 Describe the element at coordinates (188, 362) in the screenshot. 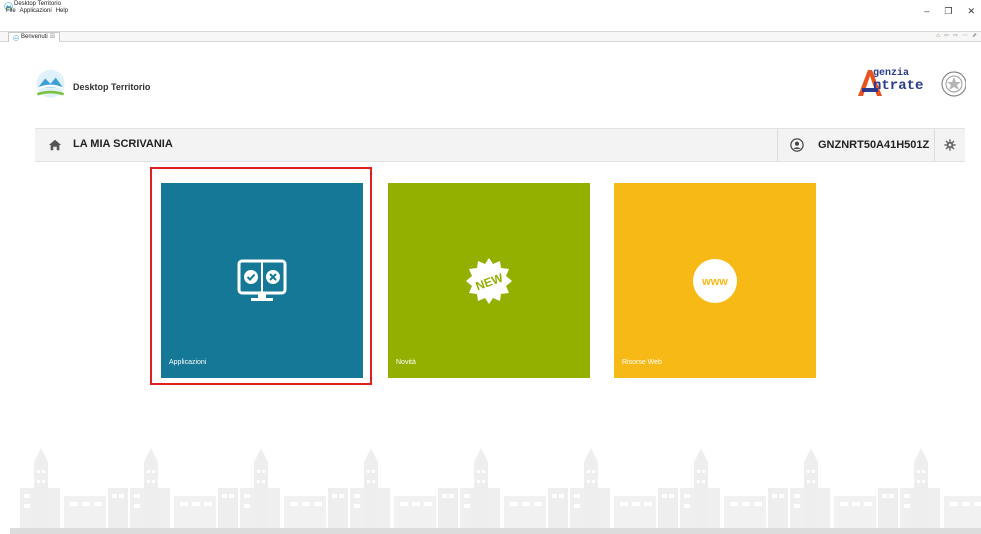

I see `tile-label: Applicazioni` at that location.